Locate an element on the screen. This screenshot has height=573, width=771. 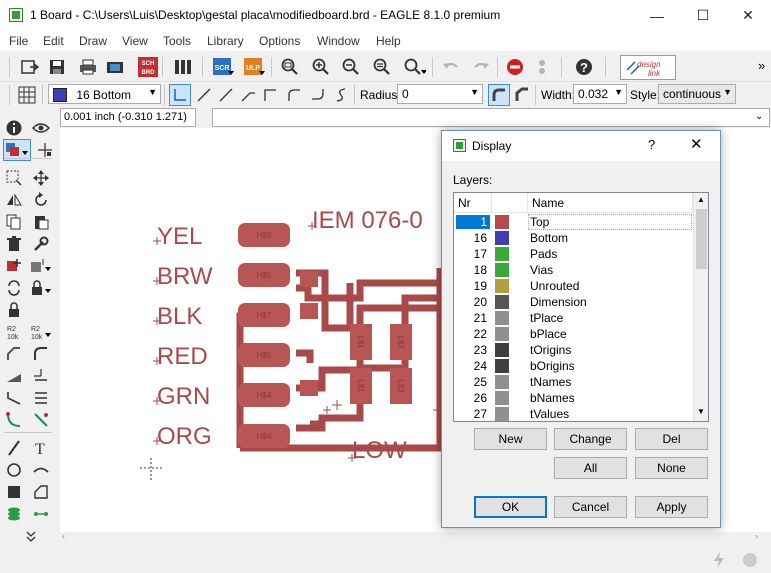
layer-row: 17 Pads is located at coordinates (574, 254).